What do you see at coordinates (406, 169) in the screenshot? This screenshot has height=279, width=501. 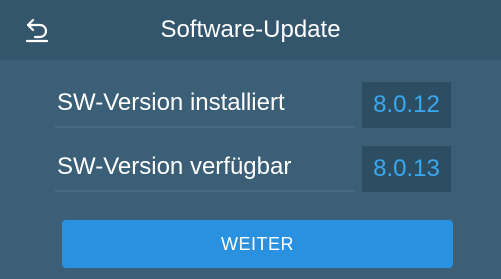 I see `available-version-value: 8.0.13` at bounding box center [406, 169].